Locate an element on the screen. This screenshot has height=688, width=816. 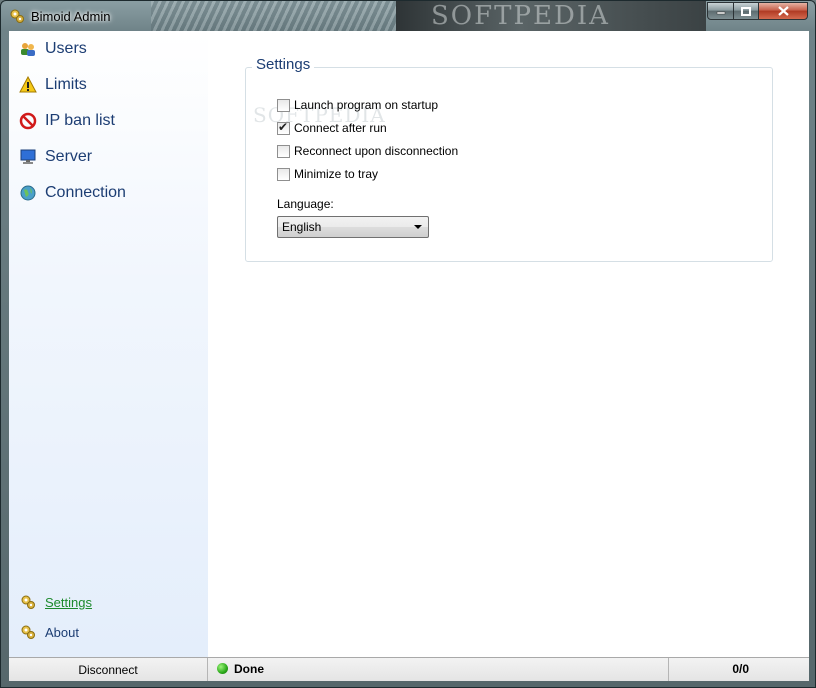
sidebar-item-connection: Connection is located at coordinates (72, 193).